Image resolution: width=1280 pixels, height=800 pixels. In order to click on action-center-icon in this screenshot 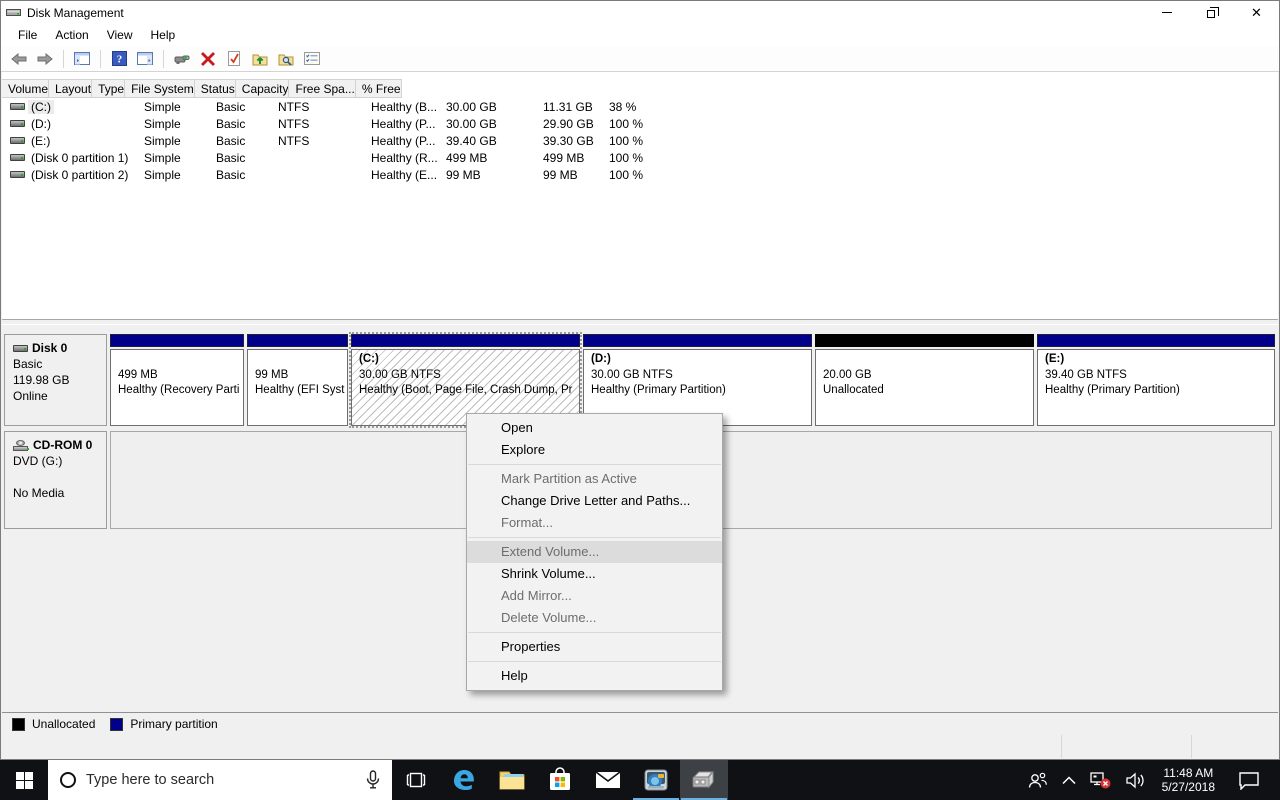, I will do `click(1249, 780)`.